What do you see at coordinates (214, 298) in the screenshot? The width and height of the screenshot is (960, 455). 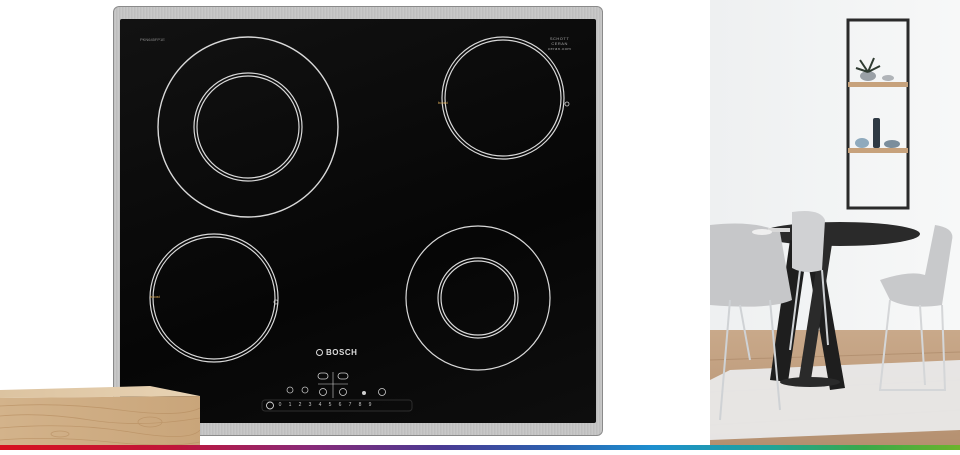 I see `zone-front-left` at bounding box center [214, 298].